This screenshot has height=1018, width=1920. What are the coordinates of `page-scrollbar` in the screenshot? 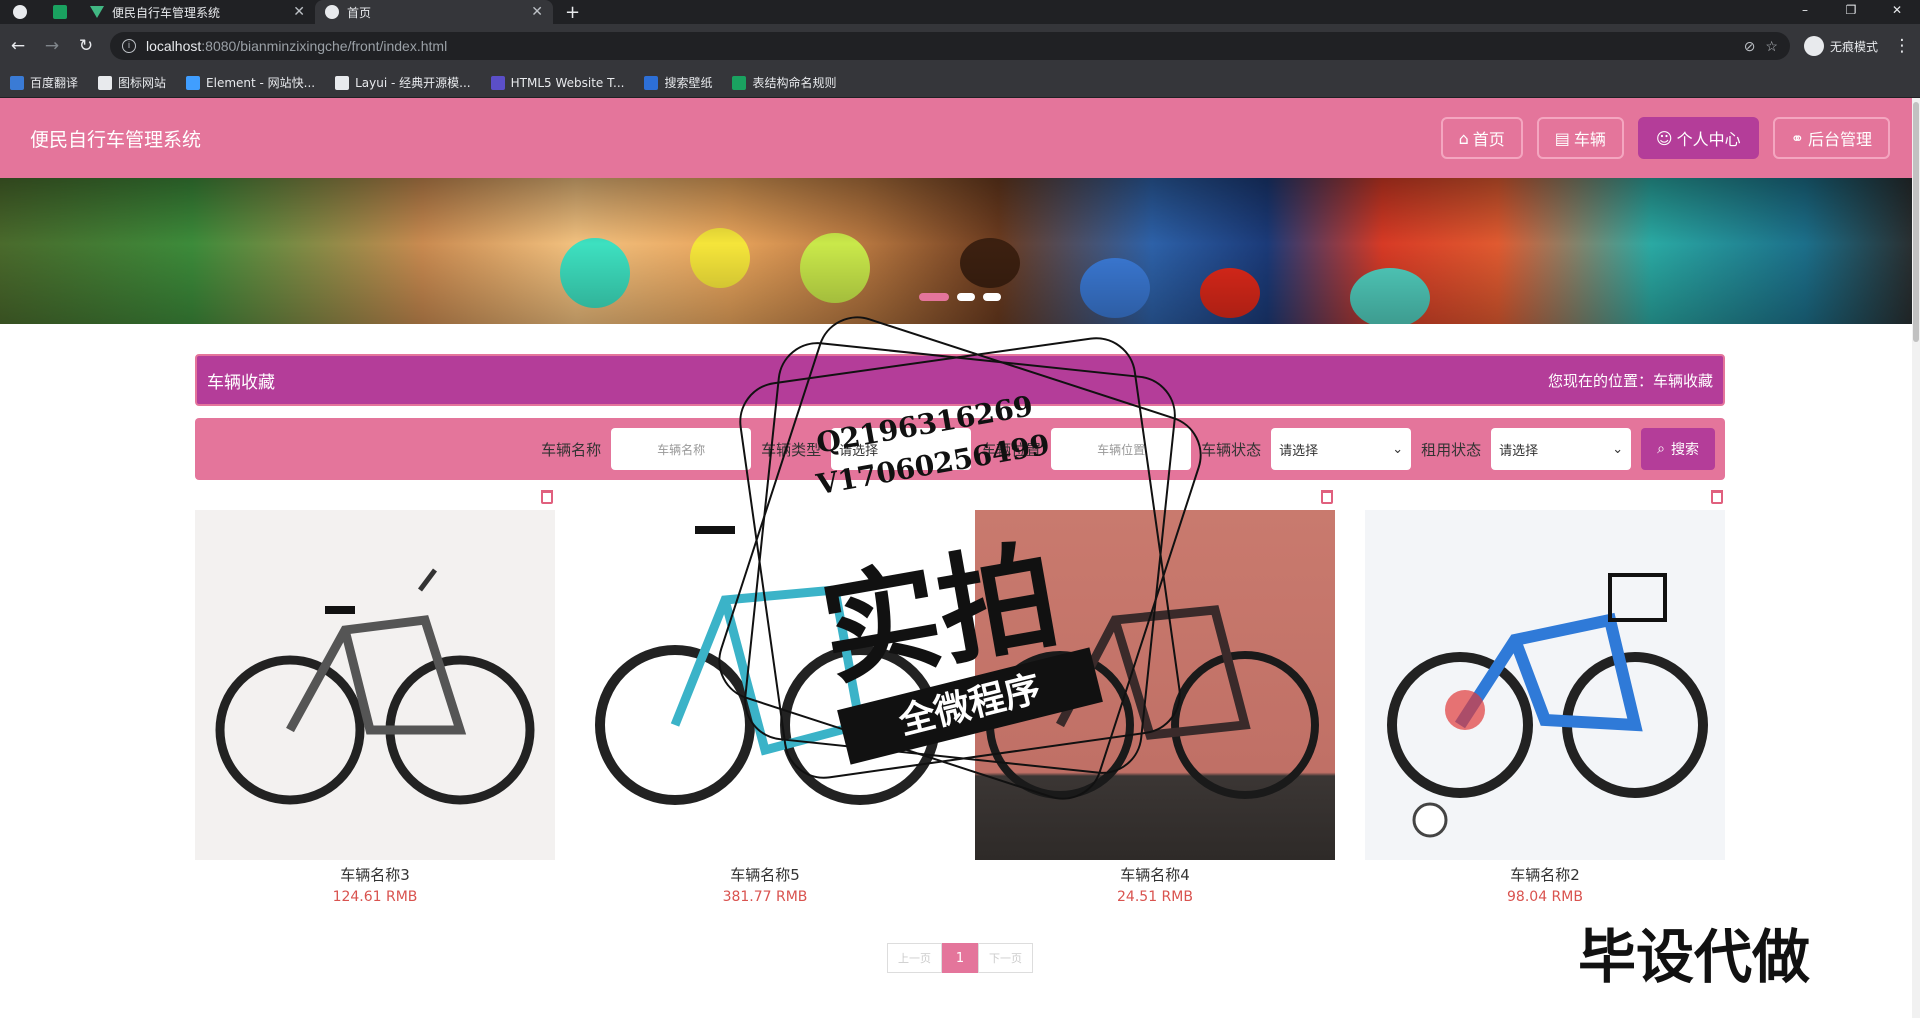 It's located at (1916, 558).